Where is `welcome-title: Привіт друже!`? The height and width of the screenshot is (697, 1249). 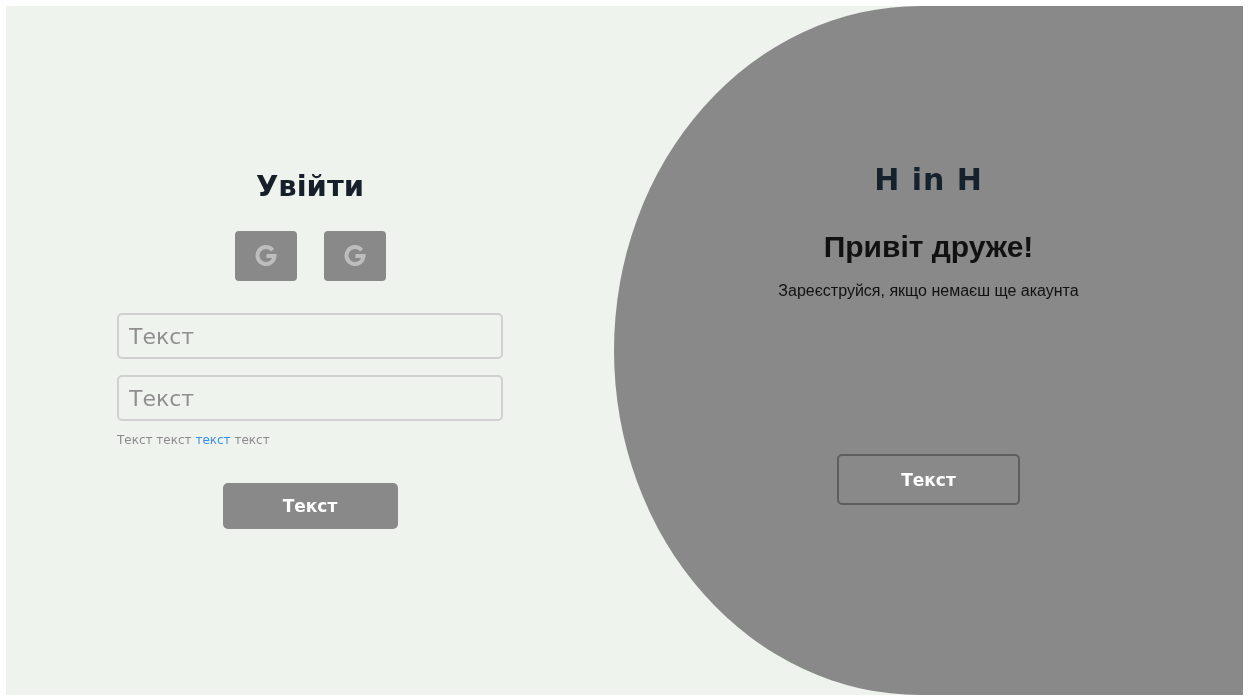 welcome-title: Привіт друже! is located at coordinates (928, 247).